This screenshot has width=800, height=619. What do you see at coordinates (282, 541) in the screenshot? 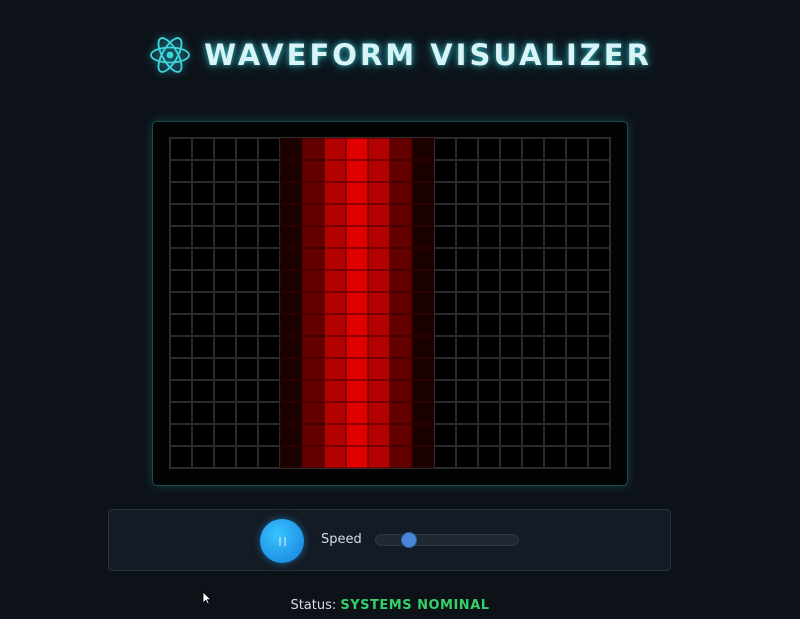
I see `play-pause-button` at bounding box center [282, 541].